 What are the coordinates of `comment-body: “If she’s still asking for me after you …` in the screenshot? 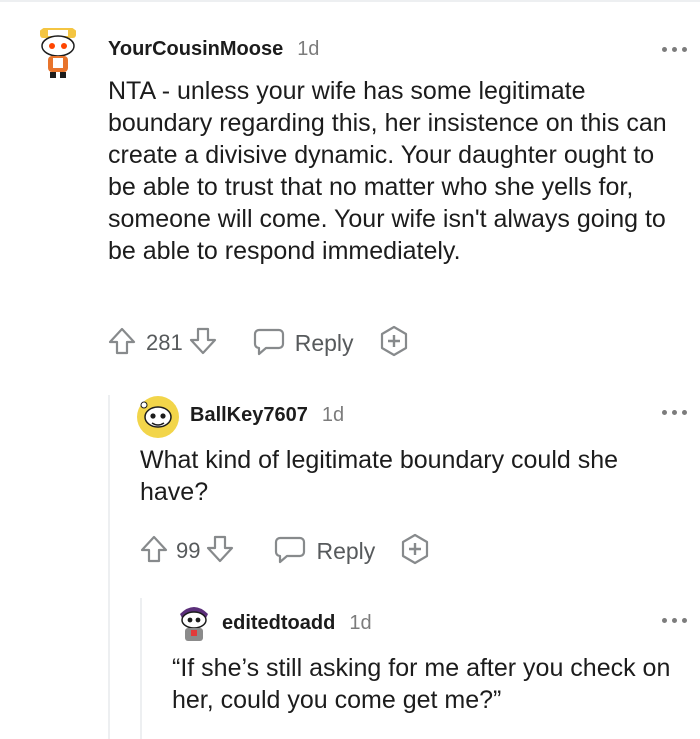 It's located at (421, 684).